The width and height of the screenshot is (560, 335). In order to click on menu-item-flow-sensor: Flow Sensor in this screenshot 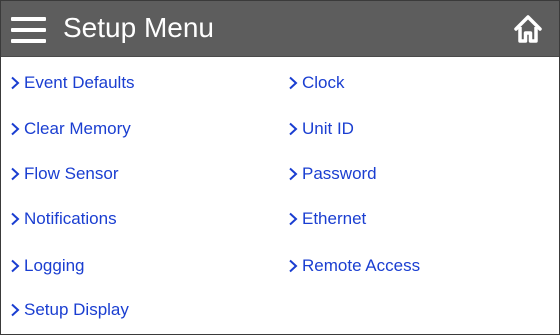, I will do `click(64, 174)`.